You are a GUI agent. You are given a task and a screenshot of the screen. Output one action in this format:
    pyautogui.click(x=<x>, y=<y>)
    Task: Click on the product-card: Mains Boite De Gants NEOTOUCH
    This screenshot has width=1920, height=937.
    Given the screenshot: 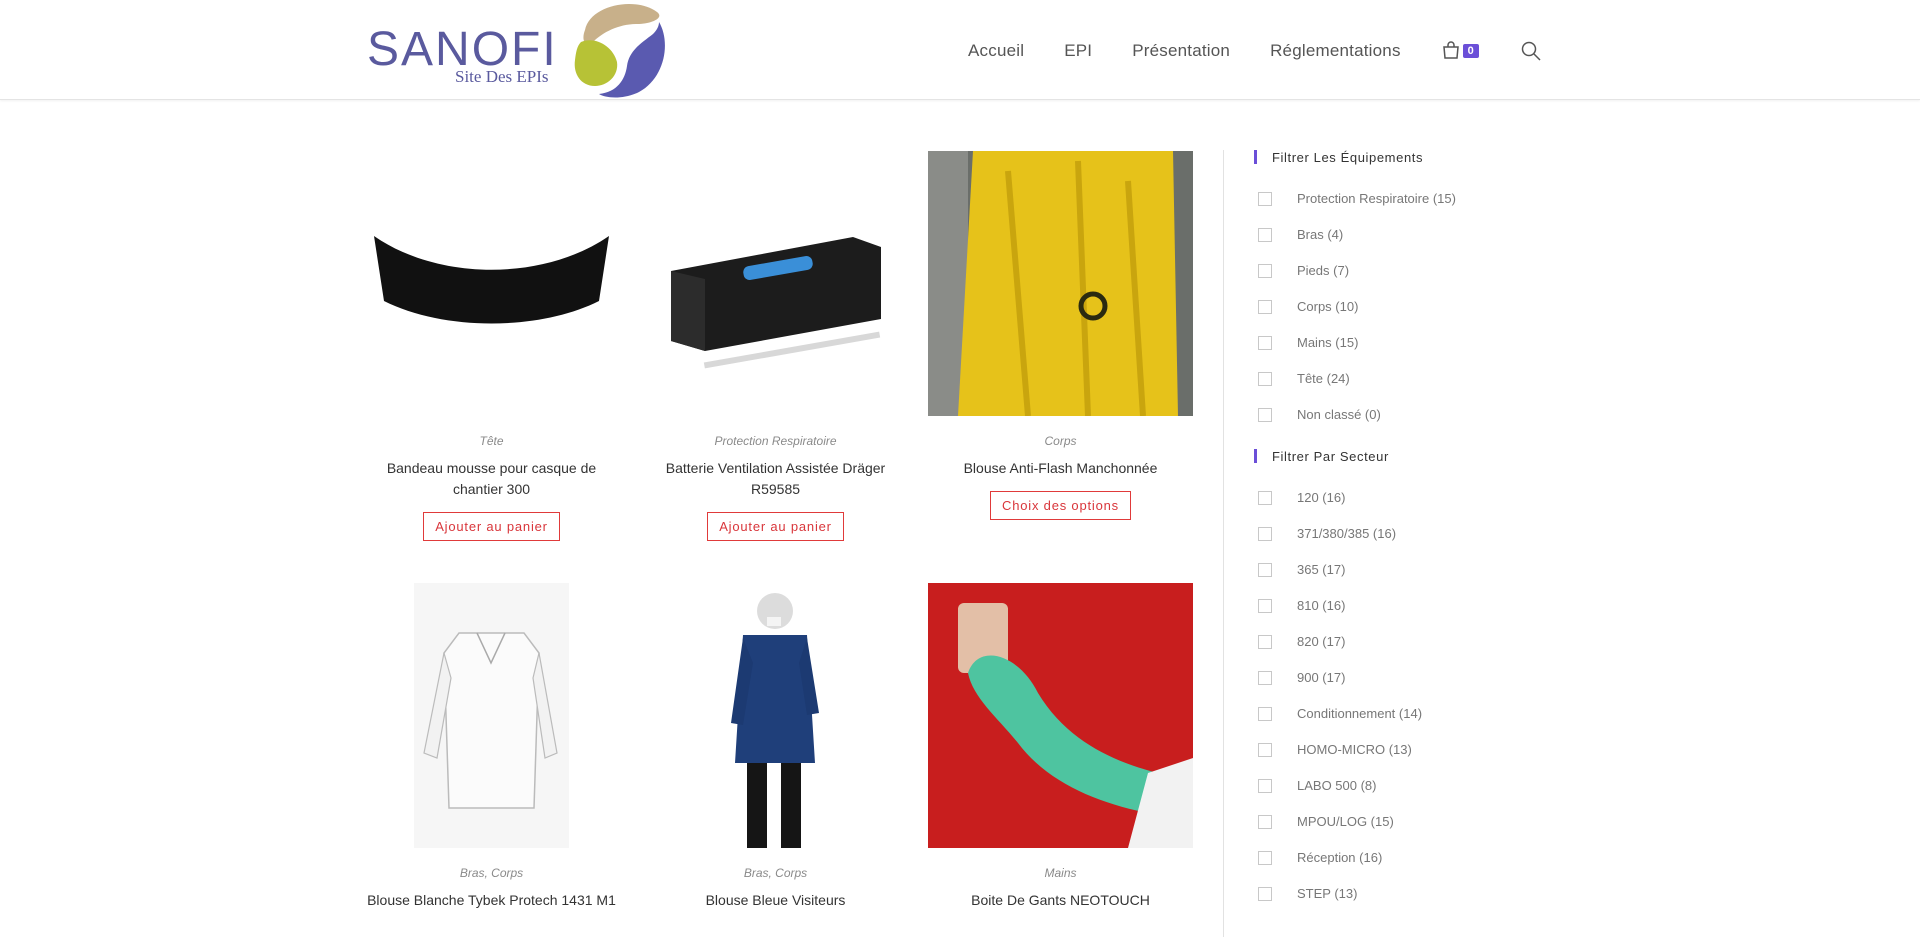 What is the action you would take?
    pyautogui.click(x=1060, y=747)
    